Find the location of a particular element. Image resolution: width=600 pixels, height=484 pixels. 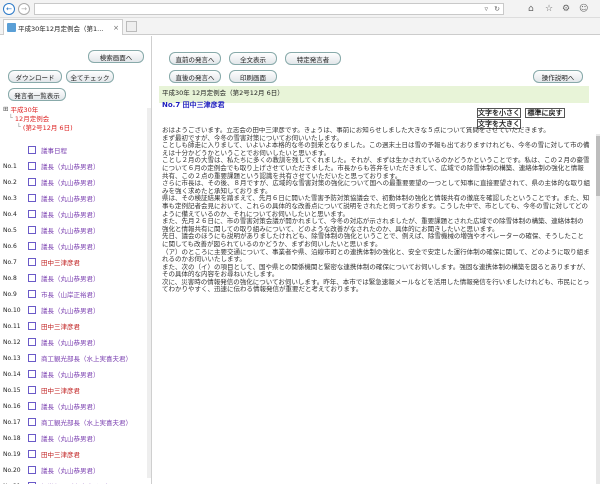

list-item: No.15 田中三津彦君 is located at coordinates (75, 390).